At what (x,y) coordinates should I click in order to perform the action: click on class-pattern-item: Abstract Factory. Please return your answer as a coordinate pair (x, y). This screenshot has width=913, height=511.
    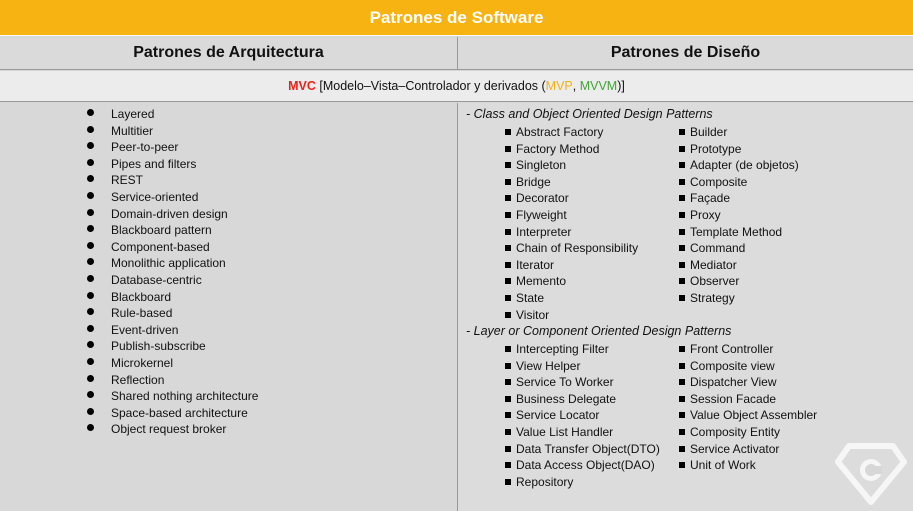
    Looking at the image, I should click on (571, 132).